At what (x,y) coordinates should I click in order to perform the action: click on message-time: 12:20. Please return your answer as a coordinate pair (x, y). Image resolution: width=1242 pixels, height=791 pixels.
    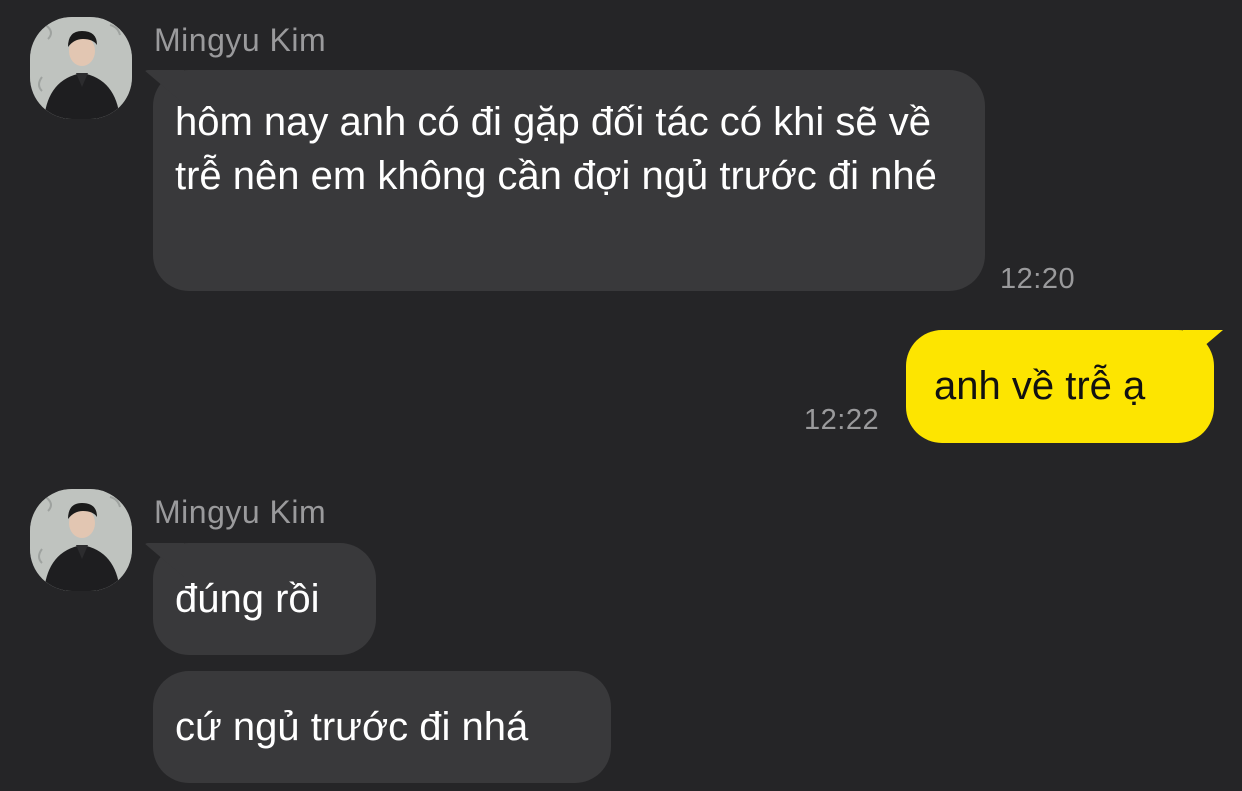
    Looking at the image, I should click on (1038, 279).